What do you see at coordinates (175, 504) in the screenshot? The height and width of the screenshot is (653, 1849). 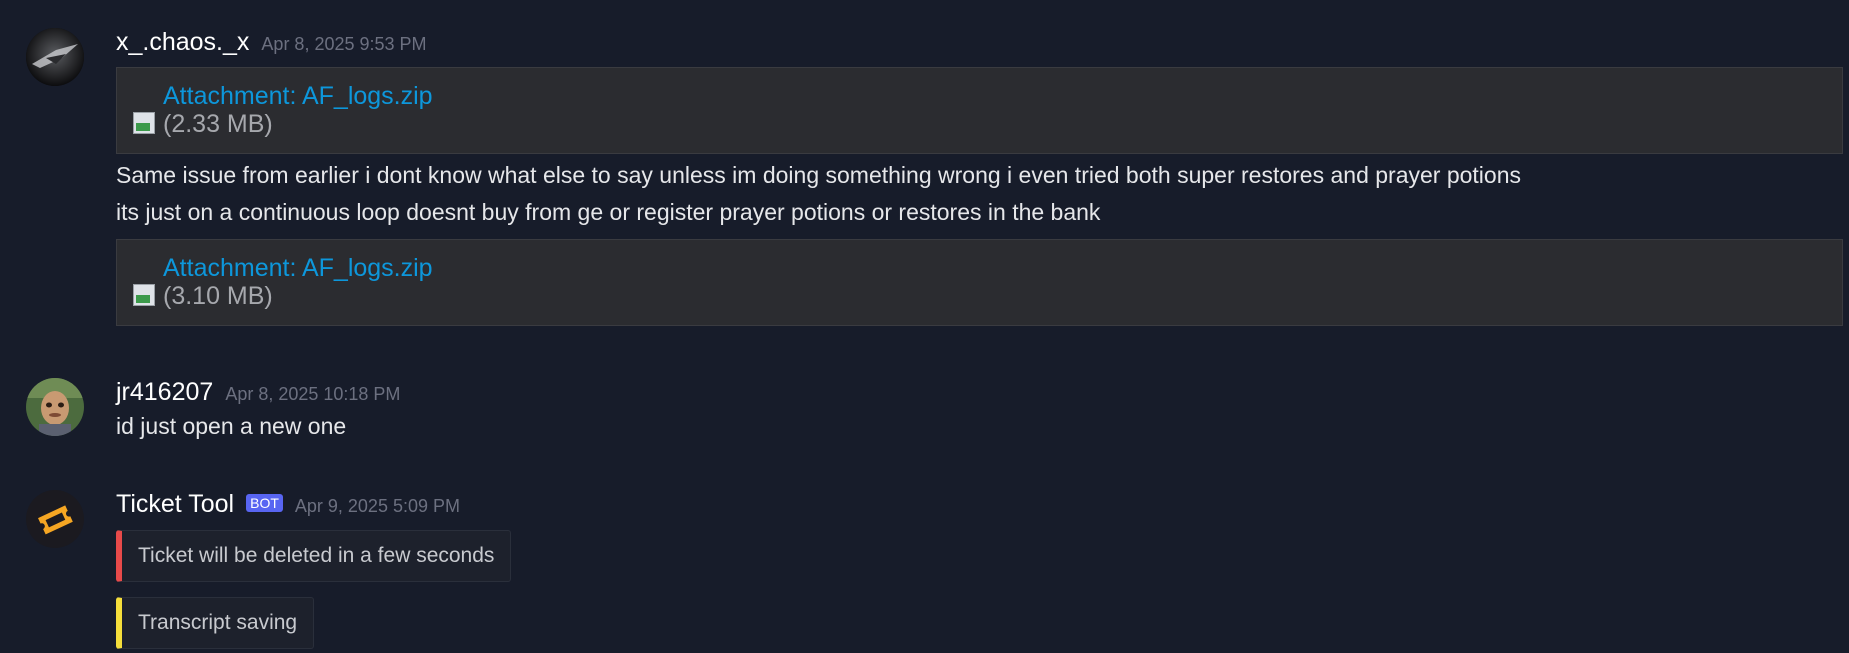 I see `username: Ticket Tool` at bounding box center [175, 504].